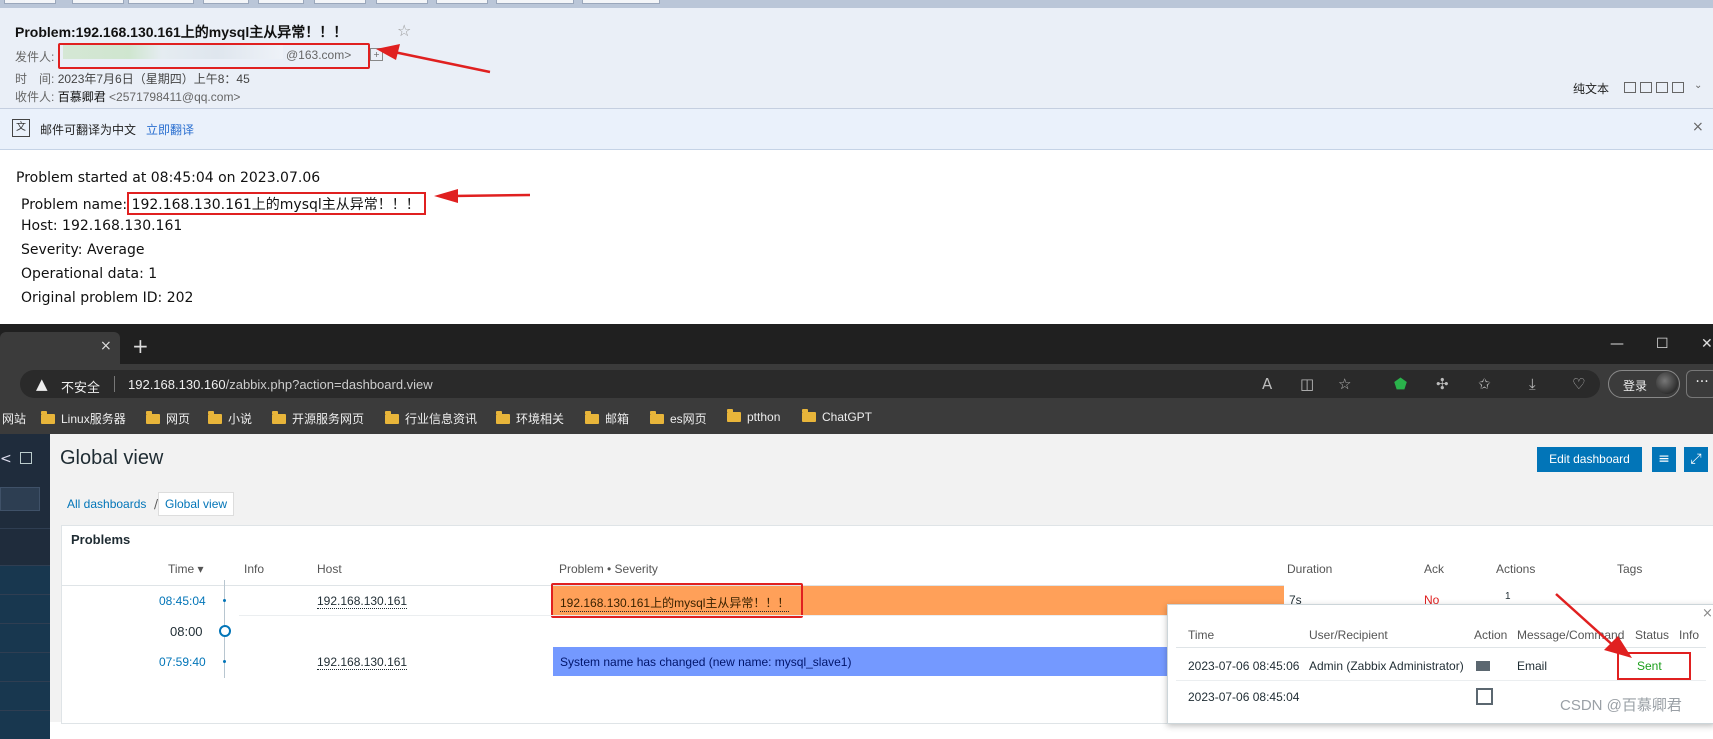 The width and height of the screenshot is (1713, 739). What do you see at coordinates (1664, 459) in the screenshot?
I see `menu-icon: ≡` at bounding box center [1664, 459].